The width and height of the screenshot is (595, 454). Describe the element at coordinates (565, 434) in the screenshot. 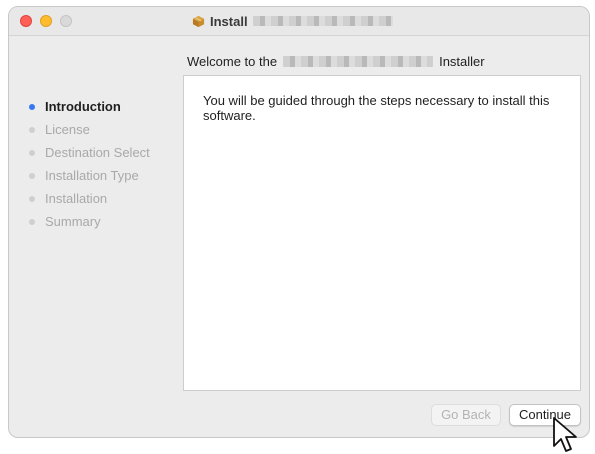

I see `mouse-cursor-icon` at that location.